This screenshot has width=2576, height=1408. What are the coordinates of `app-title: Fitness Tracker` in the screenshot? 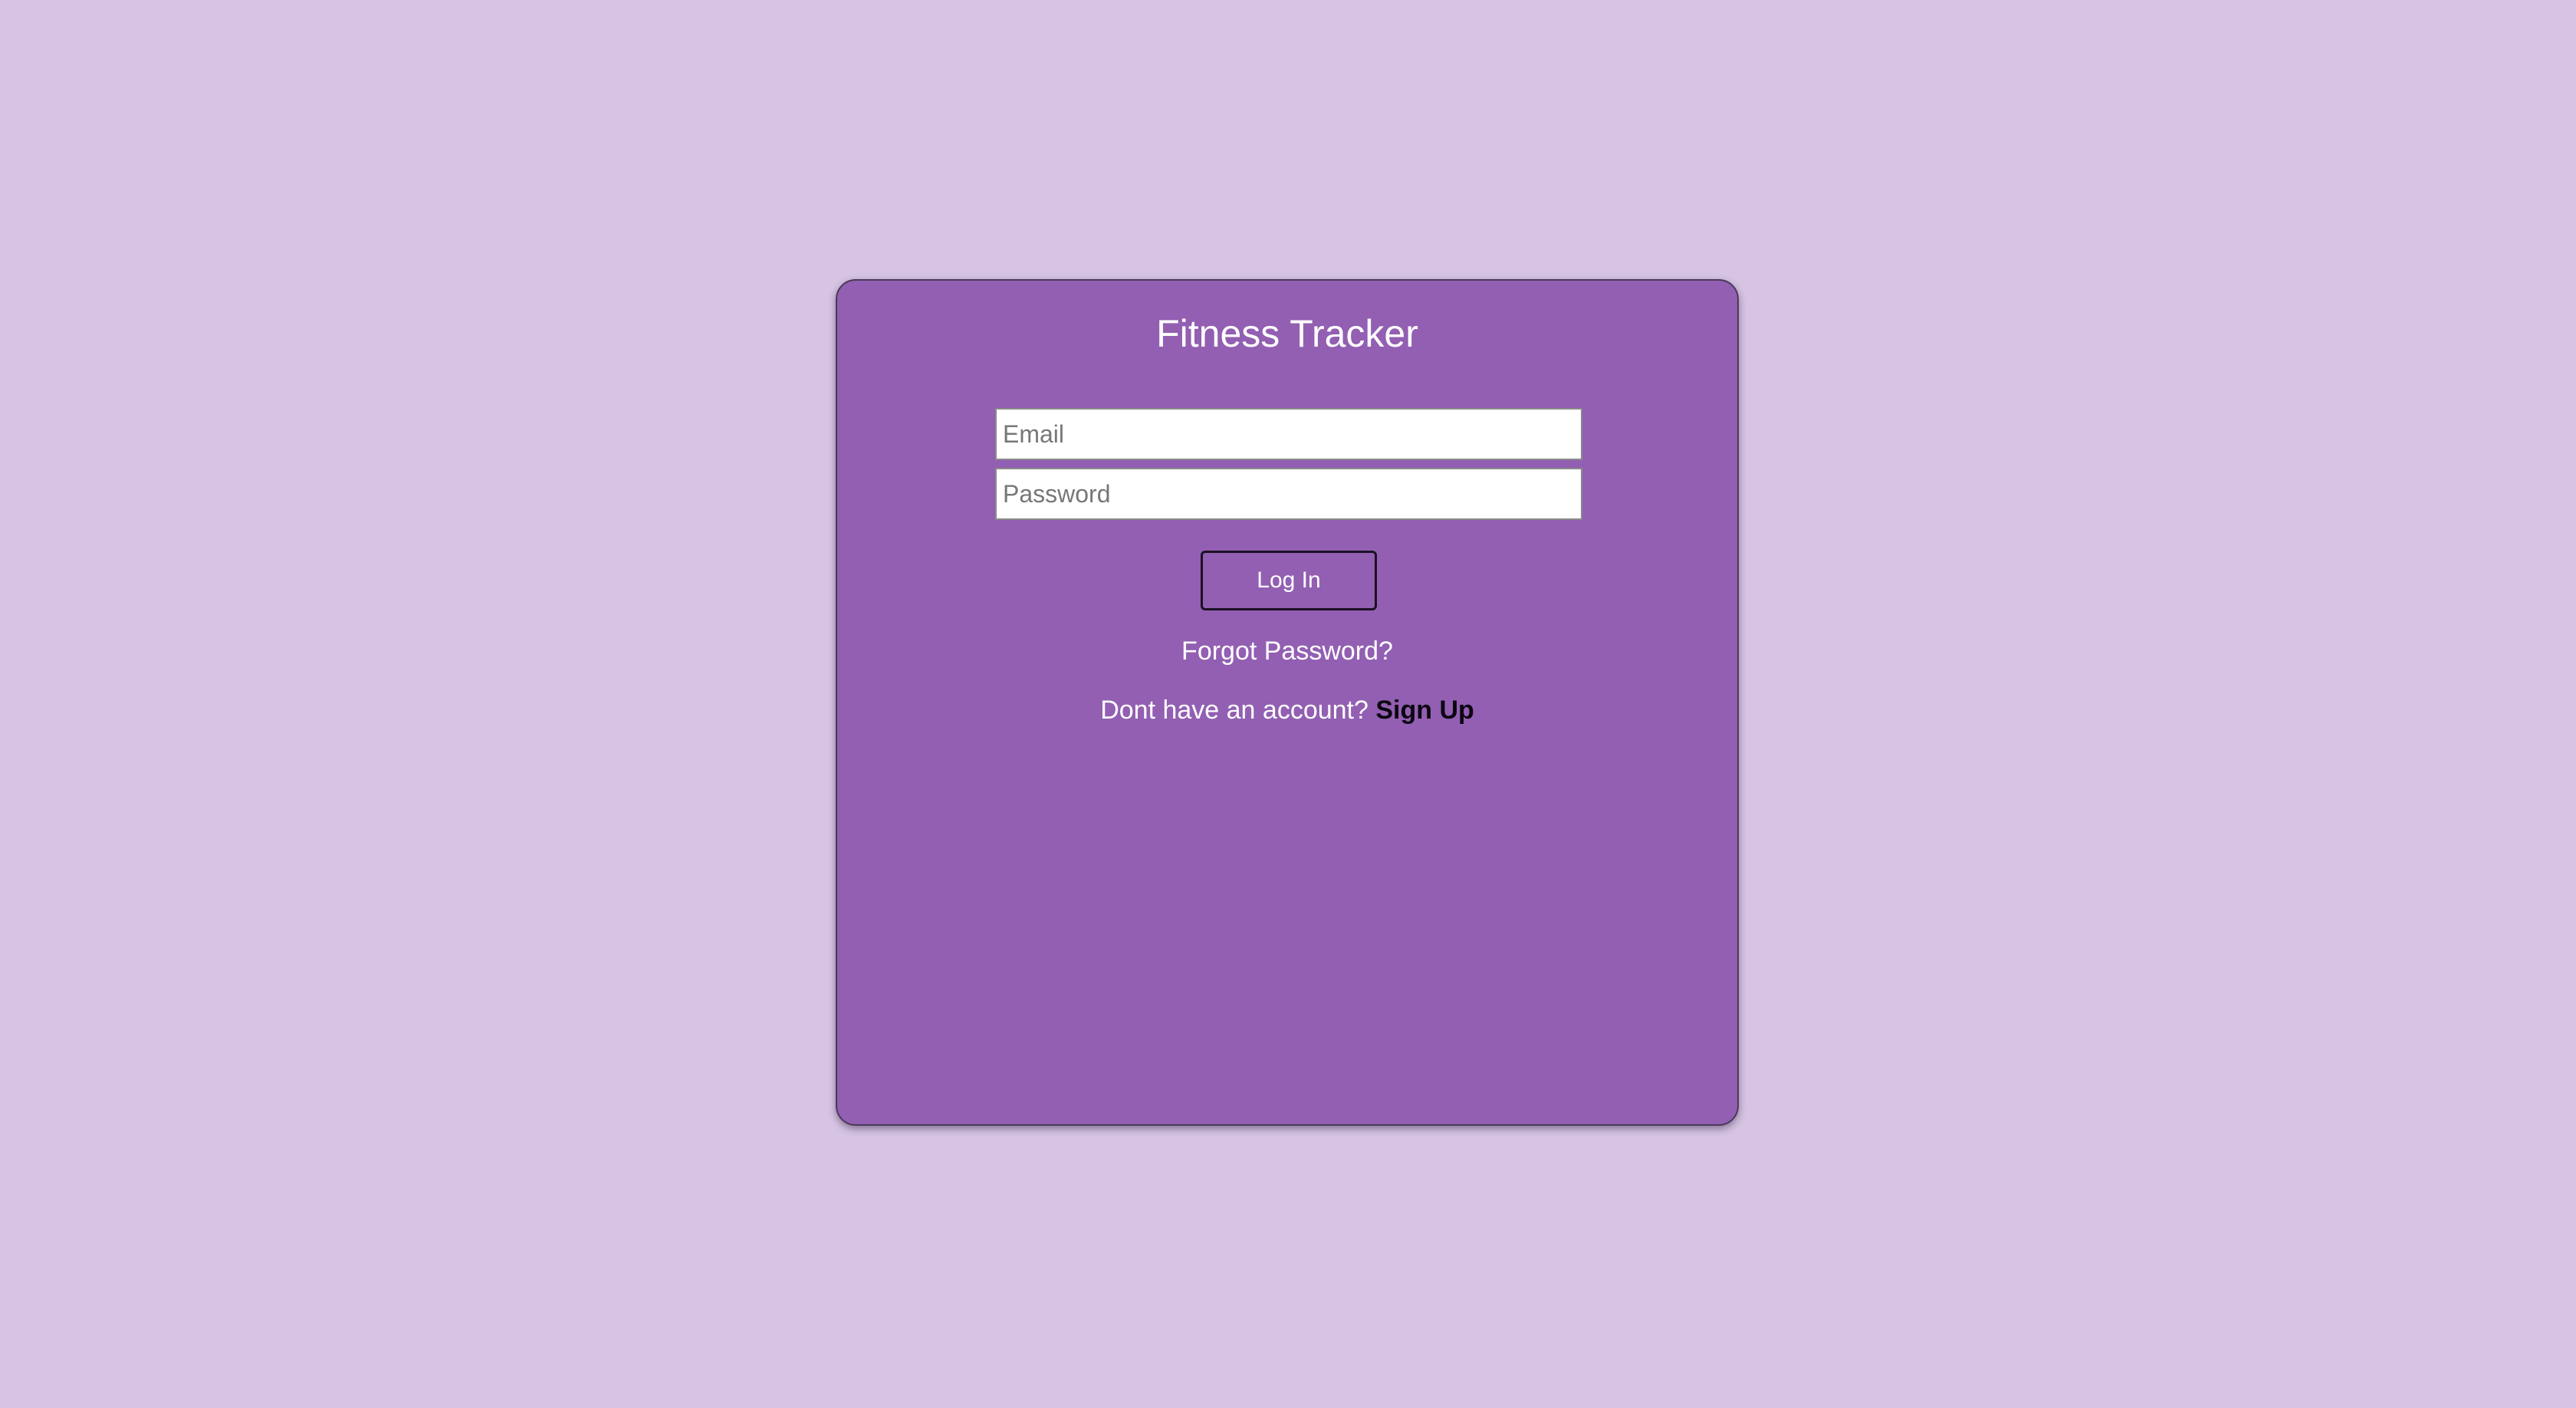 It's located at (1287, 333).